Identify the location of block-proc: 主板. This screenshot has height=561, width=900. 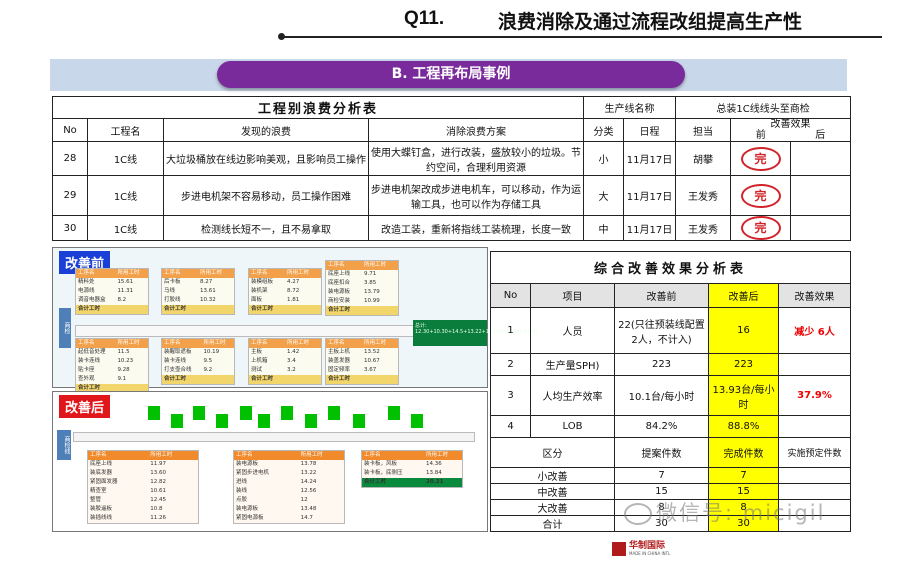
(257, 352).